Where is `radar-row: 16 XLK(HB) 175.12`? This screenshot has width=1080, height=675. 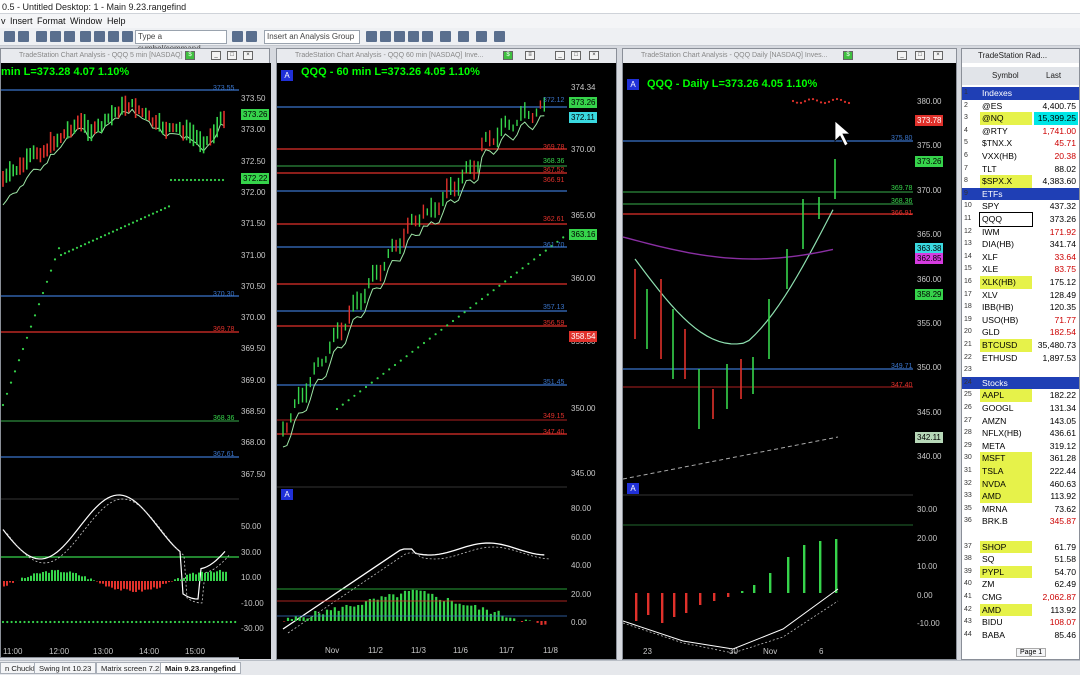 radar-row: 16 XLK(HB) 175.12 is located at coordinates (1020, 282).